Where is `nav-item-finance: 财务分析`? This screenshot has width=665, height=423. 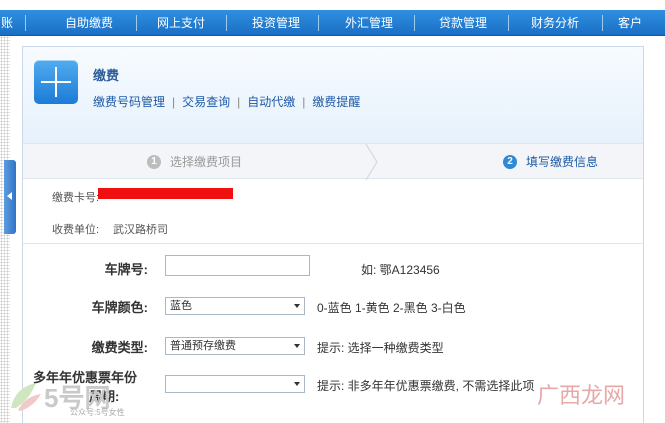 nav-item-finance: 财务分析 is located at coordinates (555, 23).